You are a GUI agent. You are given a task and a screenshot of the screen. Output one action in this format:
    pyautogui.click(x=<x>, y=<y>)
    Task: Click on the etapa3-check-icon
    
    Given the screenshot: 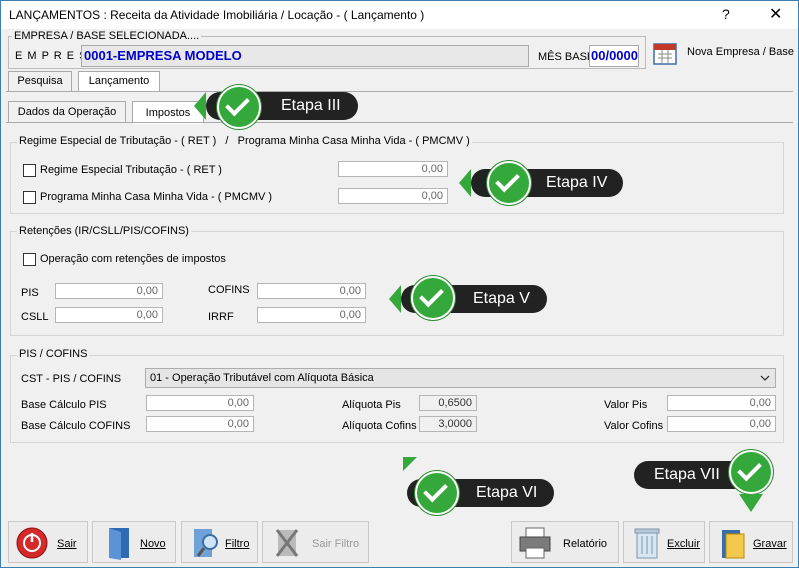 What is the action you would take?
    pyautogui.click(x=239, y=107)
    